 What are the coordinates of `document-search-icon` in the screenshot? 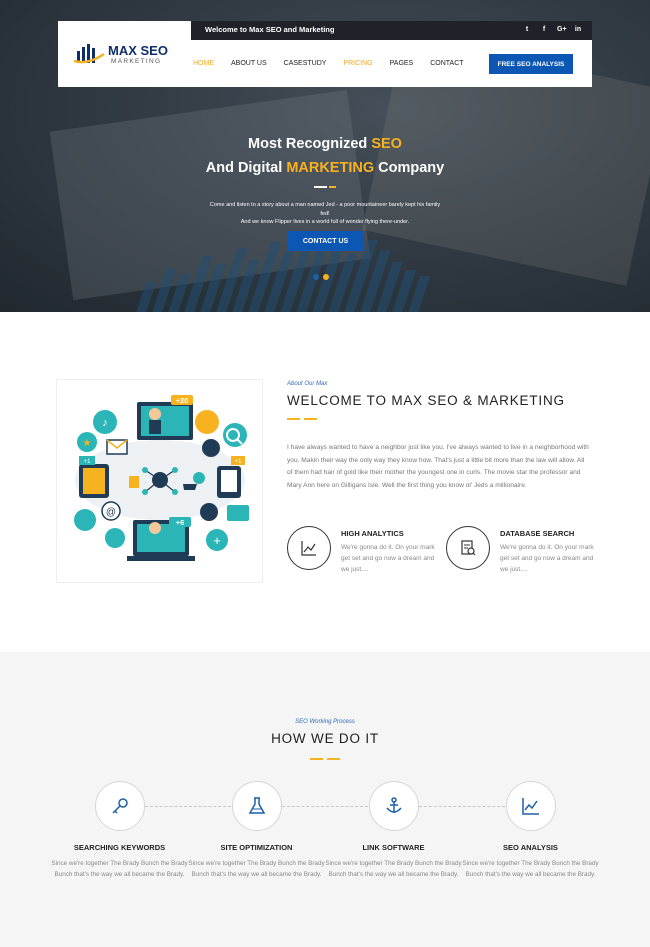 It's located at (468, 548).